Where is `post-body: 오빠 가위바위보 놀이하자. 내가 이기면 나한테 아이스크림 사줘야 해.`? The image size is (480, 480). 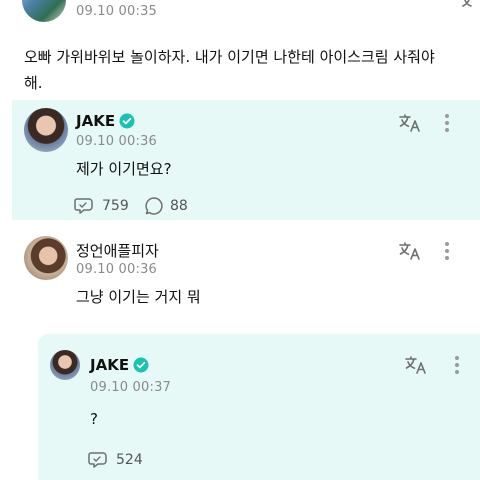 post-body: 오빠 가위바위보 놀이하자. 내가 이기면 나한테 아이스크림 사줘야 해. is located at coordinates (229, 70).